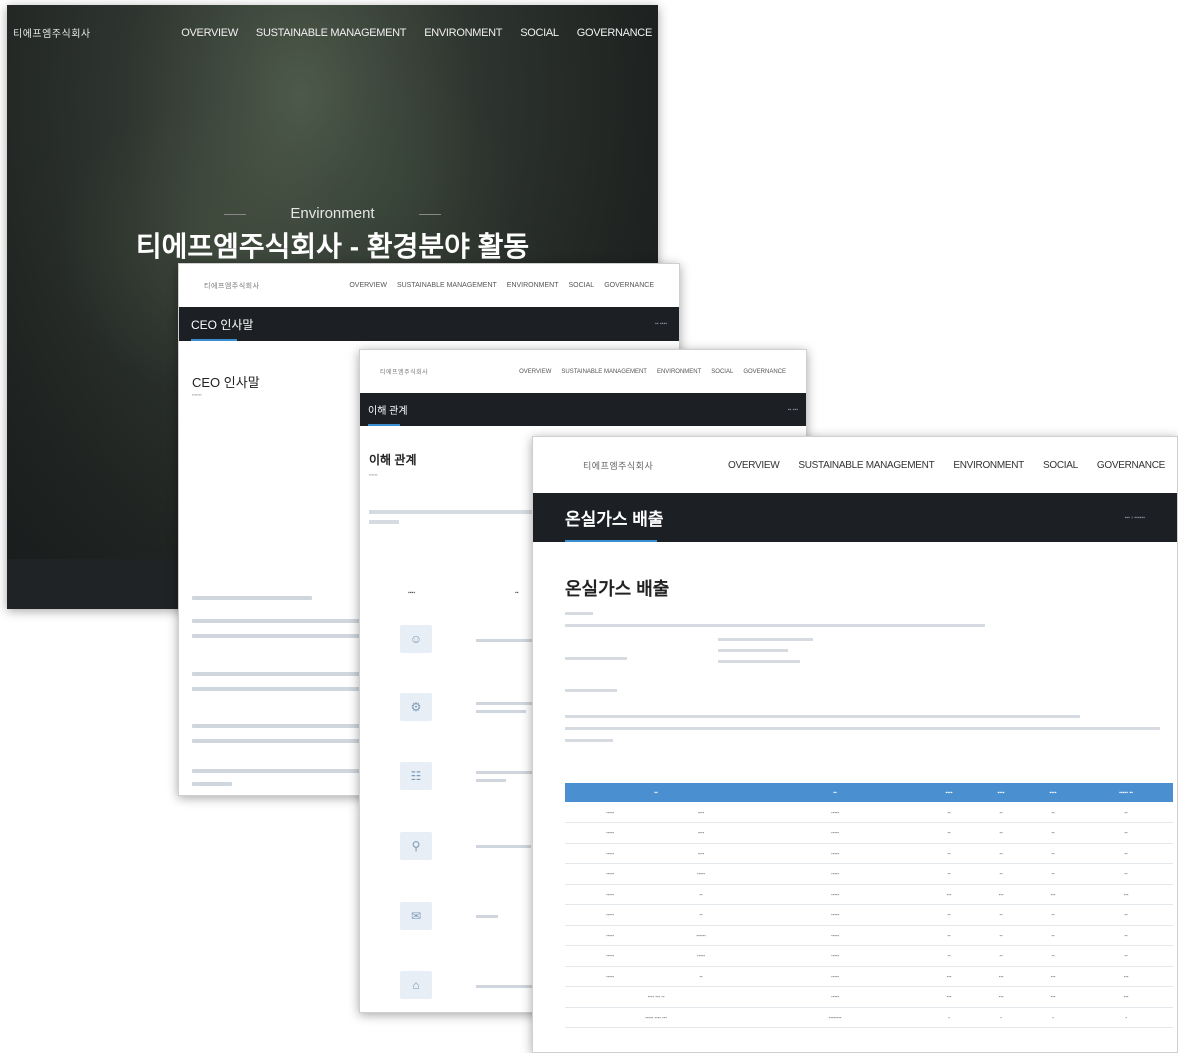 The image size is (1178, 1053). Describe the element at coordinates (416, 639) in the screenshot. I see `stakeholder-icon: ☺` at that location.